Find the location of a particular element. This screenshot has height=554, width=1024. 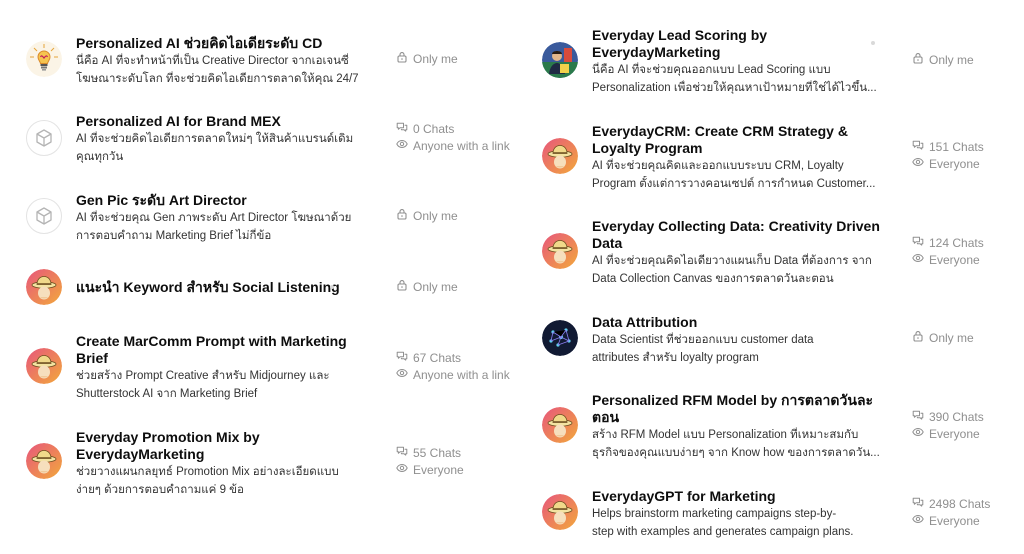

gpt-meta: 0 Chats Anyone with a link is located at coordinates (461, 138).